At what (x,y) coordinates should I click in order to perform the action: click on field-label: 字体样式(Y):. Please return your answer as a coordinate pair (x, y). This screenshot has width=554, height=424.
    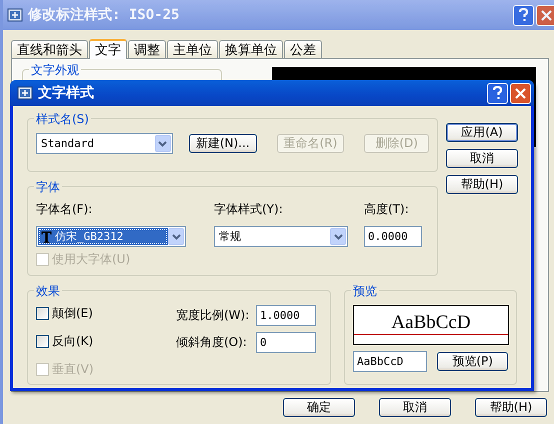
    Looking at the image, I should click on (249, 209).